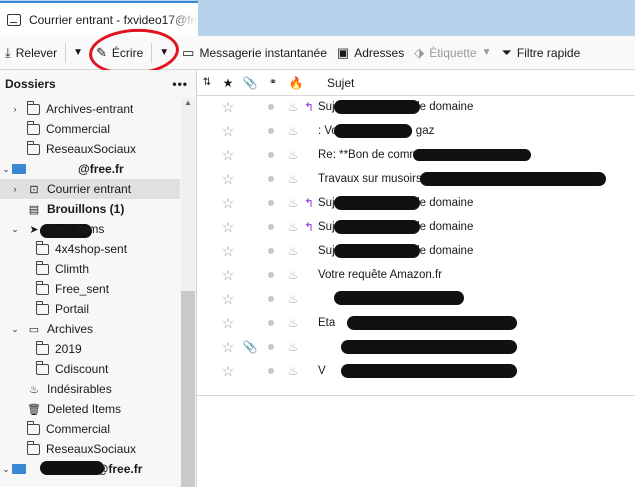  What do you see at coordinates (34, 409) in the screenshot?
I see `trash-icon: 🗑` at bounding box center [34, 409].